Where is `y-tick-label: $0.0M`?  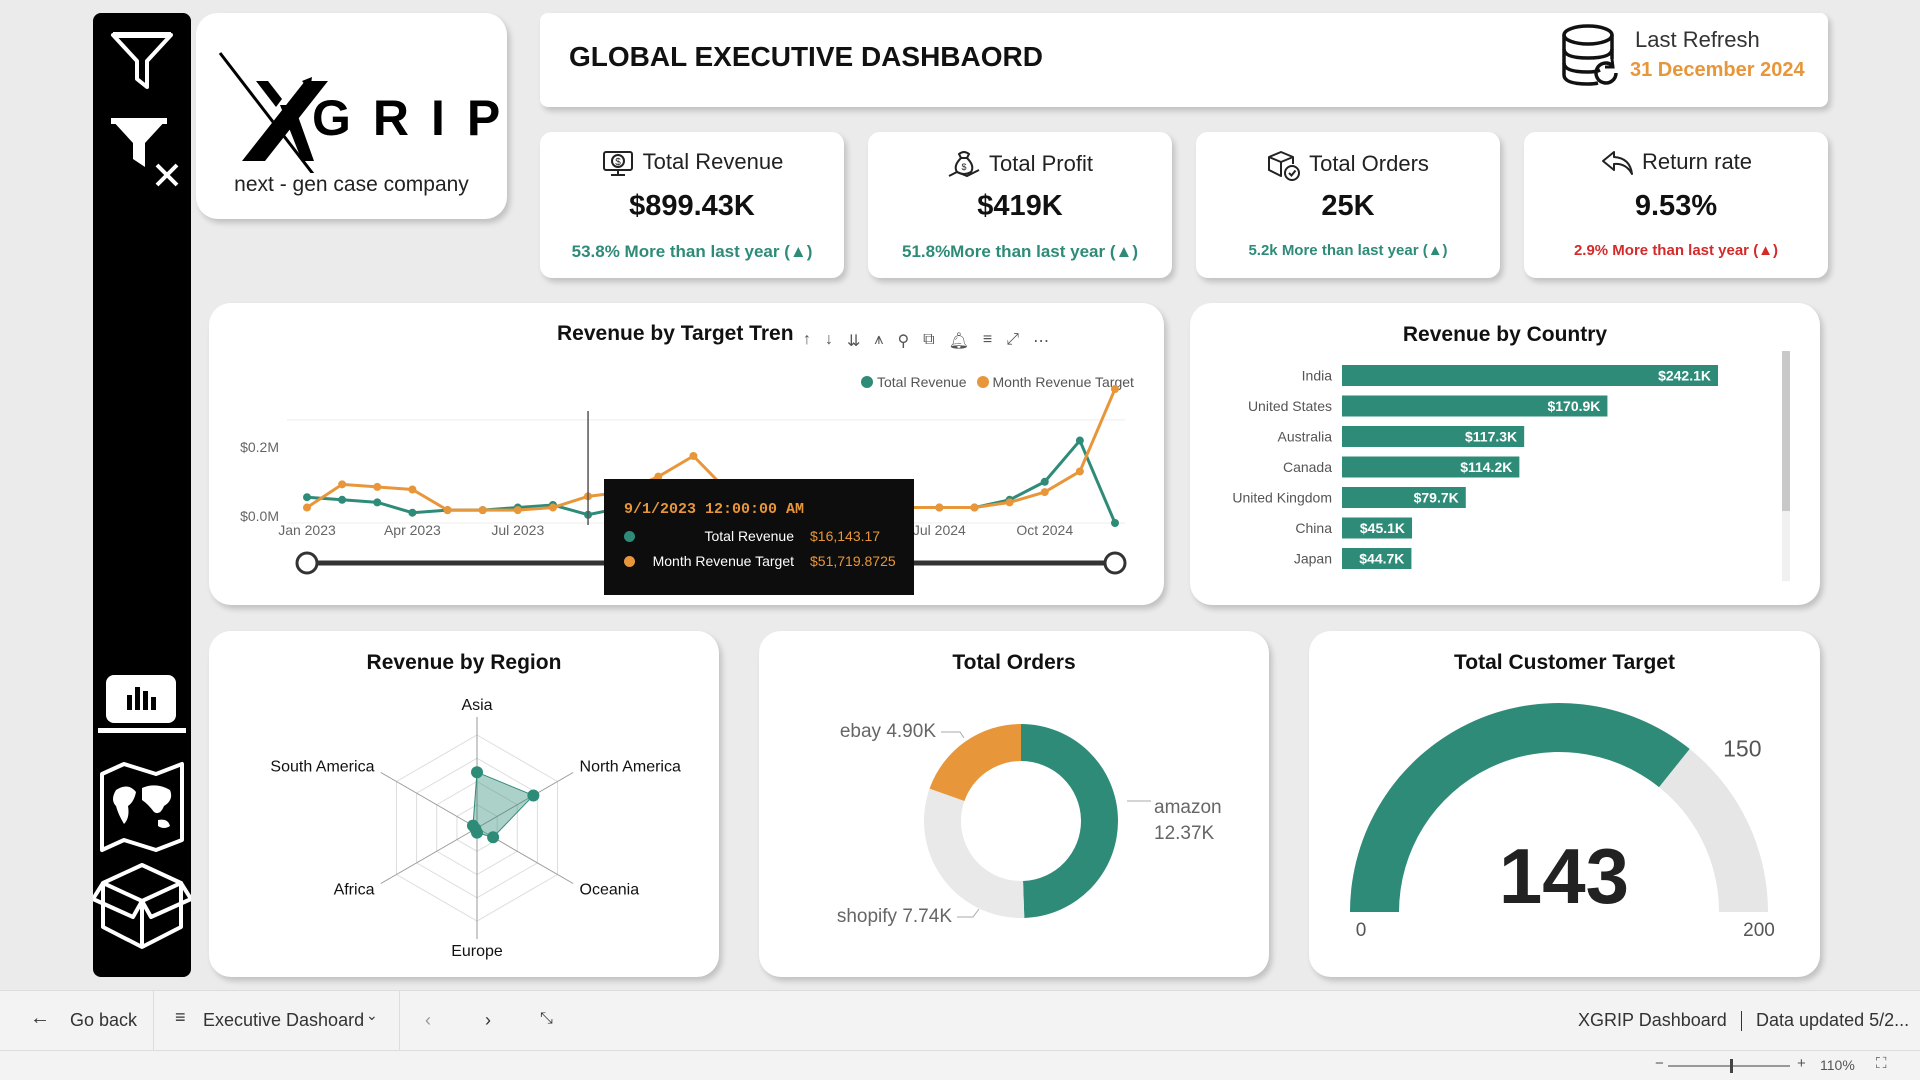
y-tick-label: $0.0M is located at coordinates (259, 516).